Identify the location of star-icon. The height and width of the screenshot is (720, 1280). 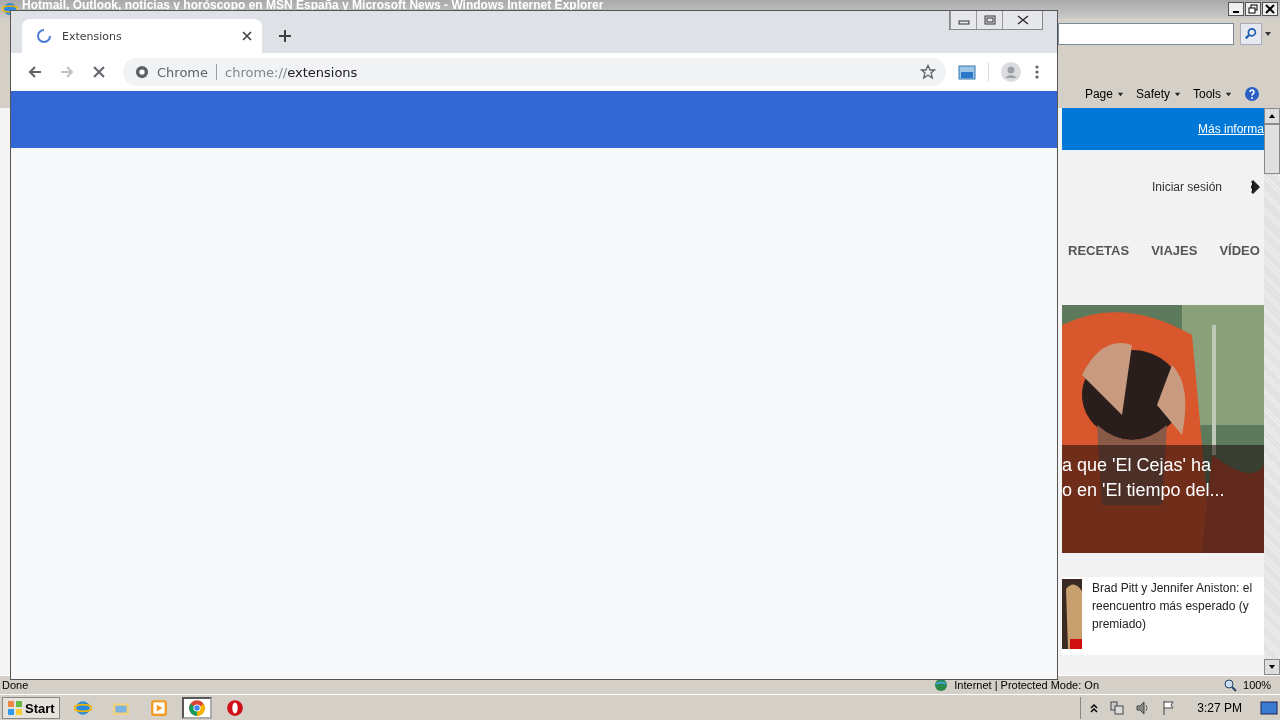
(928, 72).